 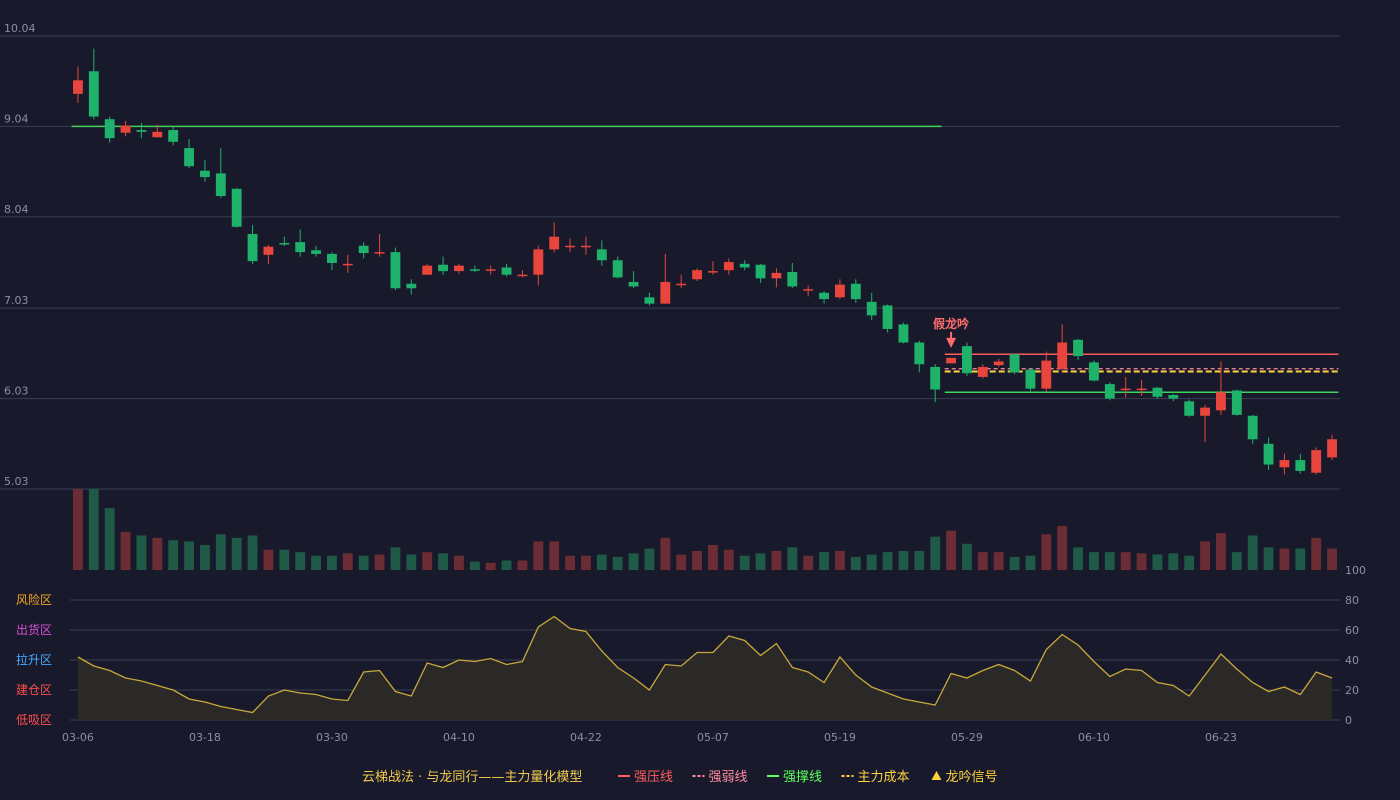 What do you see at coordinates (459, 737) in the screenshot?
I see `x-tick-label: 04-10` at bounding box center [459, 737].